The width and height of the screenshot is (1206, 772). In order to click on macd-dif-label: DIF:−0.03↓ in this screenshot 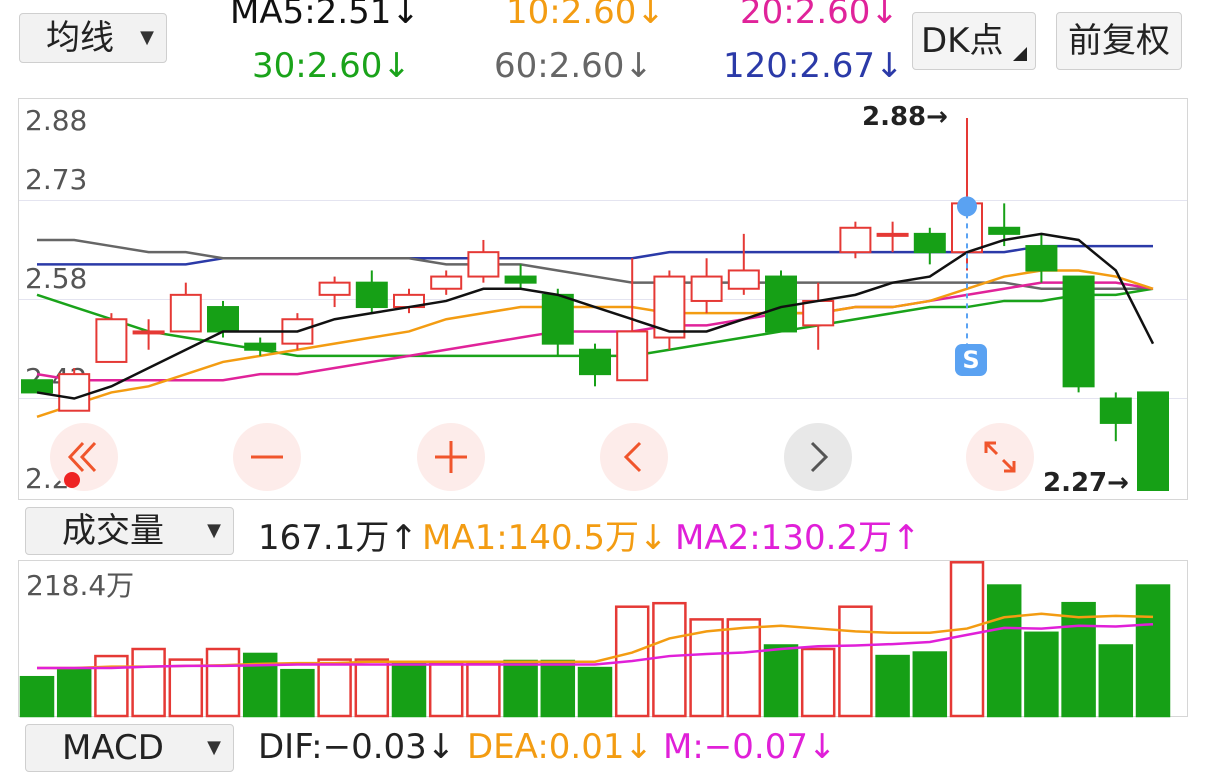, I will do `click(356, 747)`.